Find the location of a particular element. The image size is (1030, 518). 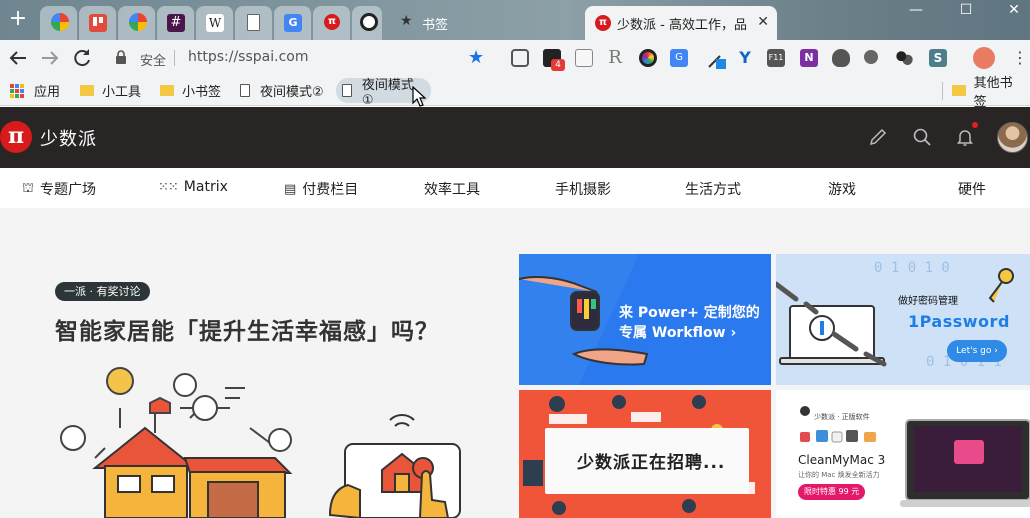

nav-paid-columns: ▤ 付费栏目 is located at coordinates (321, 189).